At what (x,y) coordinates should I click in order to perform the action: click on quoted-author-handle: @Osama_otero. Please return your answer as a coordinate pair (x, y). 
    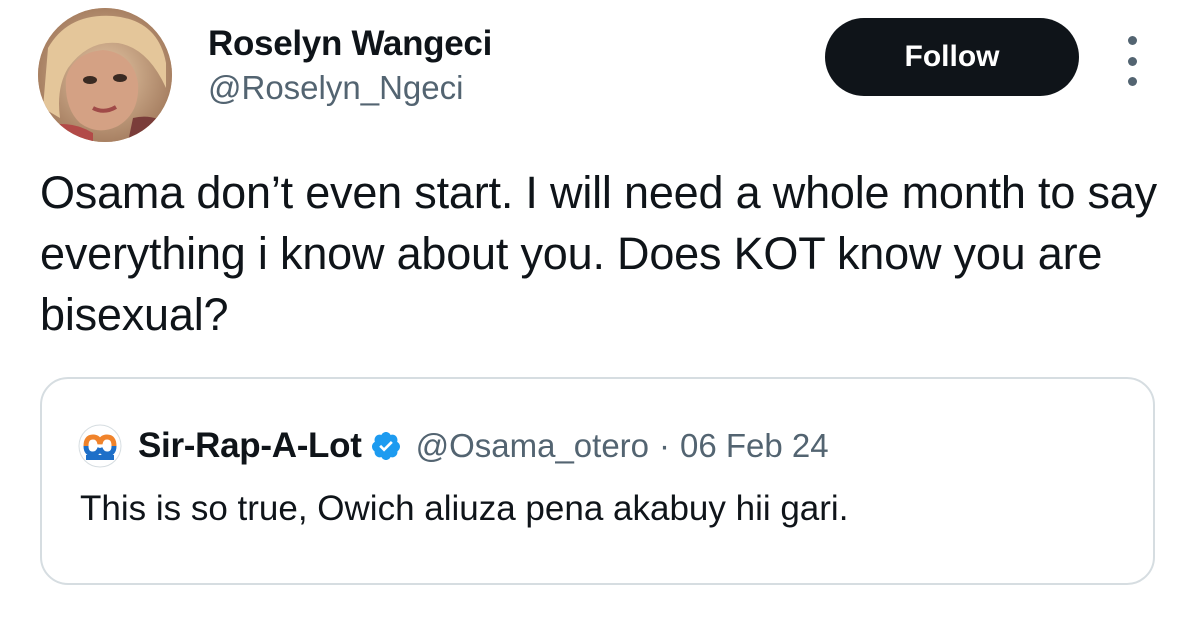
    Looking at the image, I should click on (532, 446).